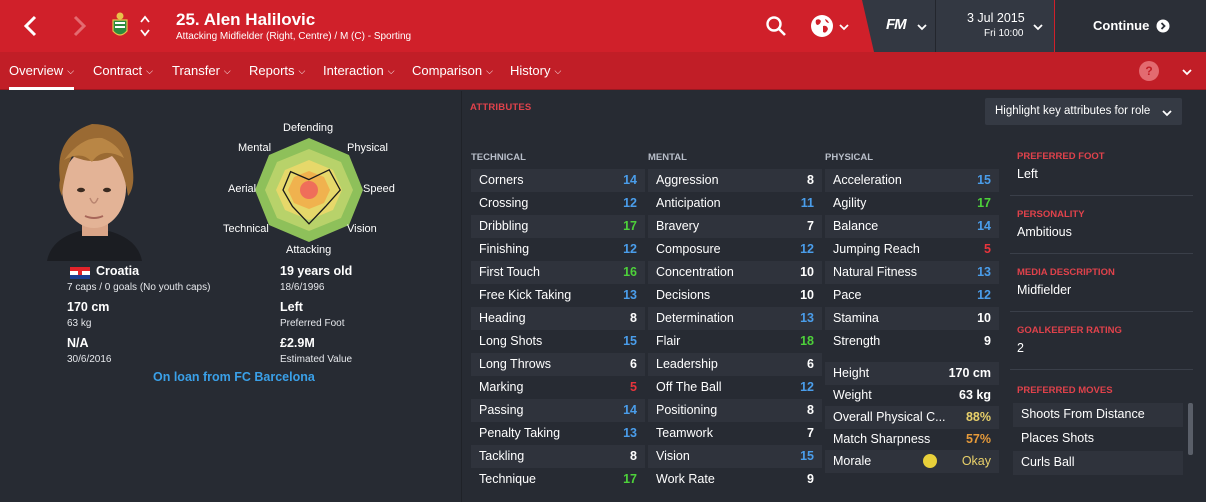 The height and width of the screenshot is (502, 1206). I want to click on physical-attribute-row: Pace 12, so click(912, 295).